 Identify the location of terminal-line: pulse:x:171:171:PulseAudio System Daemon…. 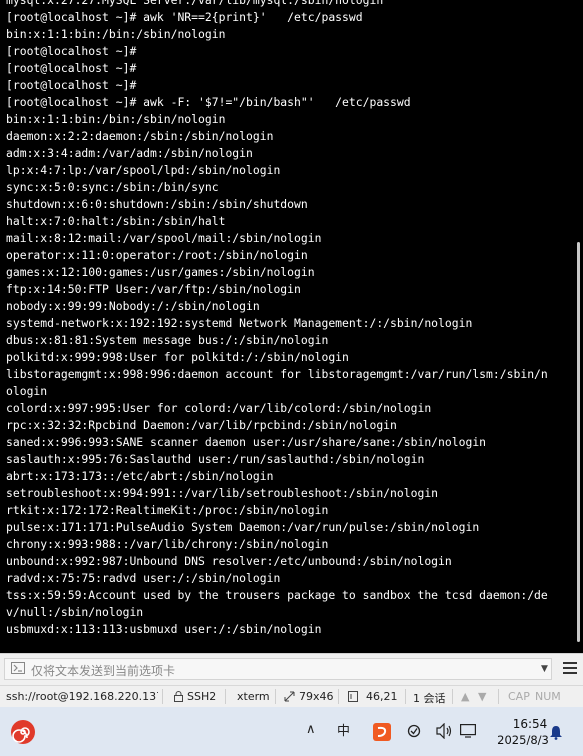
(243, 527).